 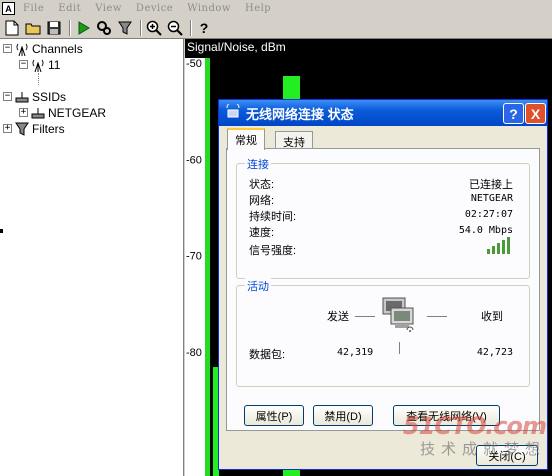 I want to click on connection-group-title: 连接, so click(x=258, y=164).